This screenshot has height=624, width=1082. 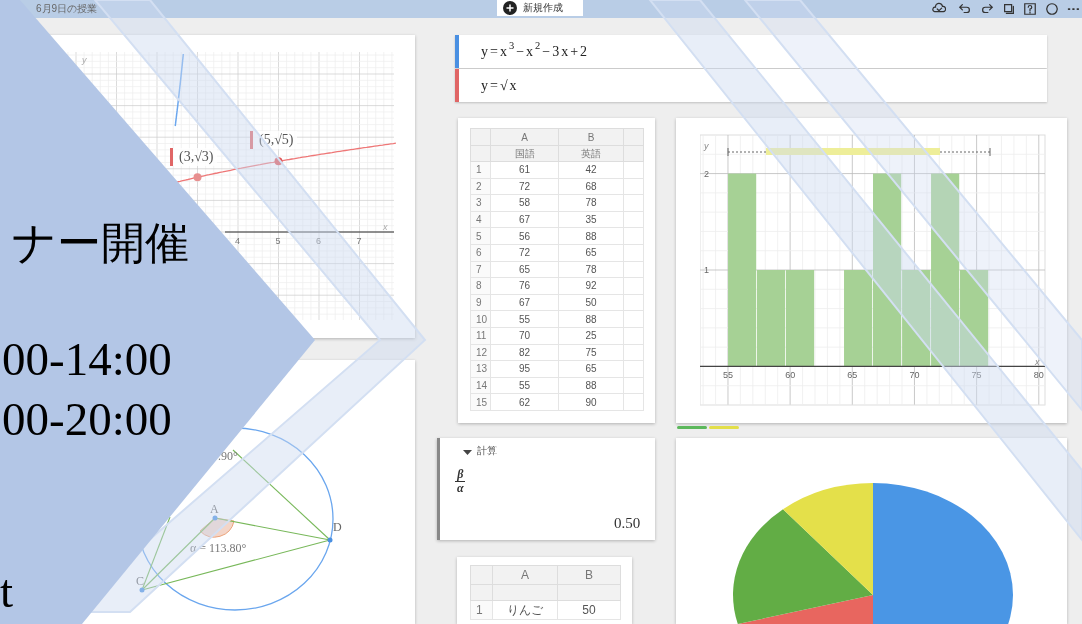 I want to click on column-subheader: 国語, so click(x=524, y=153).